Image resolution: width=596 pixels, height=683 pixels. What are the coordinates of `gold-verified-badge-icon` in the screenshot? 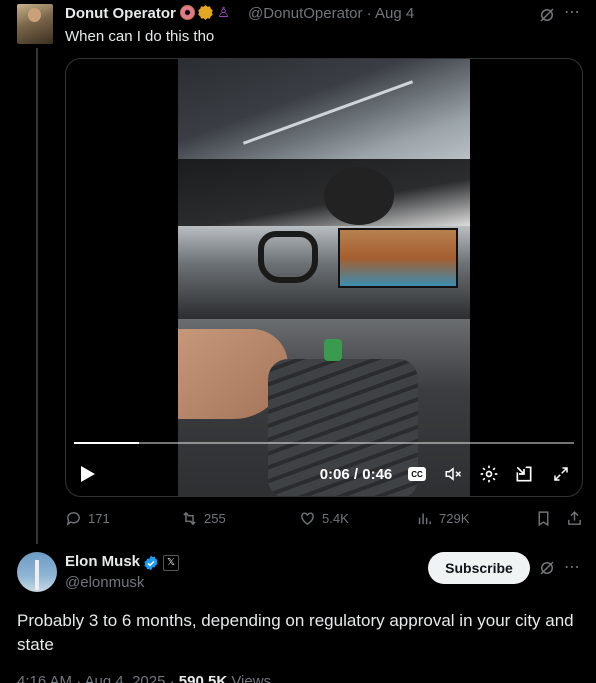 It's located at (205, 12).